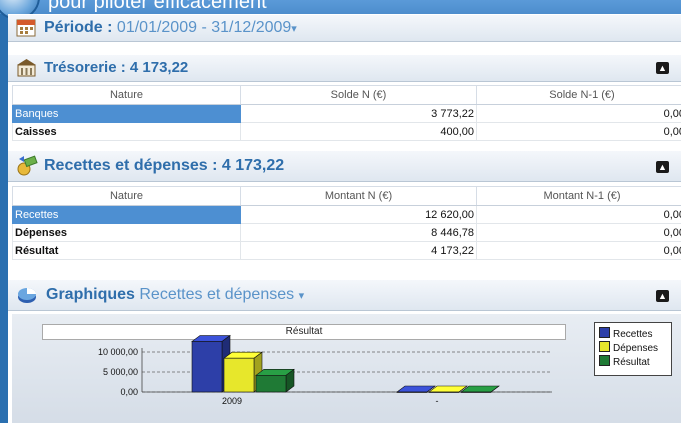 This screenshot has height=423, width=681. Describe the element at coordinates (78, 27) in the screenshot. I see `period-label: Période :` at that location.